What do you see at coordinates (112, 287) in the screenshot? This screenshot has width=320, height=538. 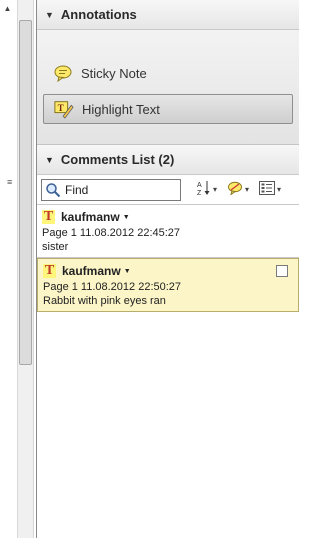 I see `comment-meta: Page 1 11.08.2012 22:50:27` at bounding box center [112, 287].